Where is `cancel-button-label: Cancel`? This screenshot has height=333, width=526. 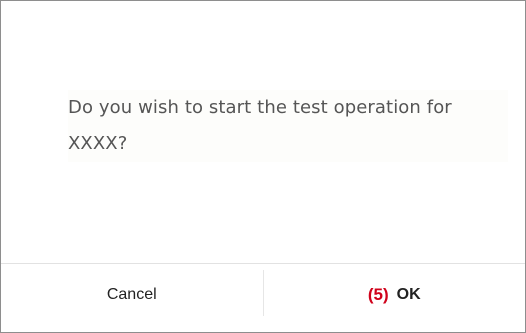
cancel-button-label: Cancel is located at coordinates (131, 294).